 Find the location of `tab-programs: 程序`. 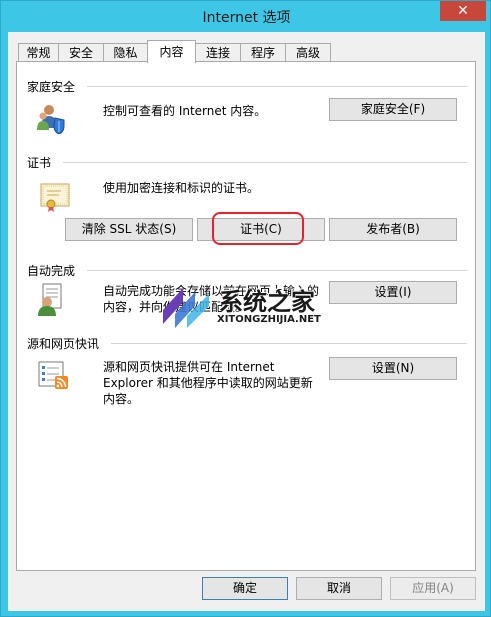

tab-programs: 程序 is located at coordinates (263, 52).